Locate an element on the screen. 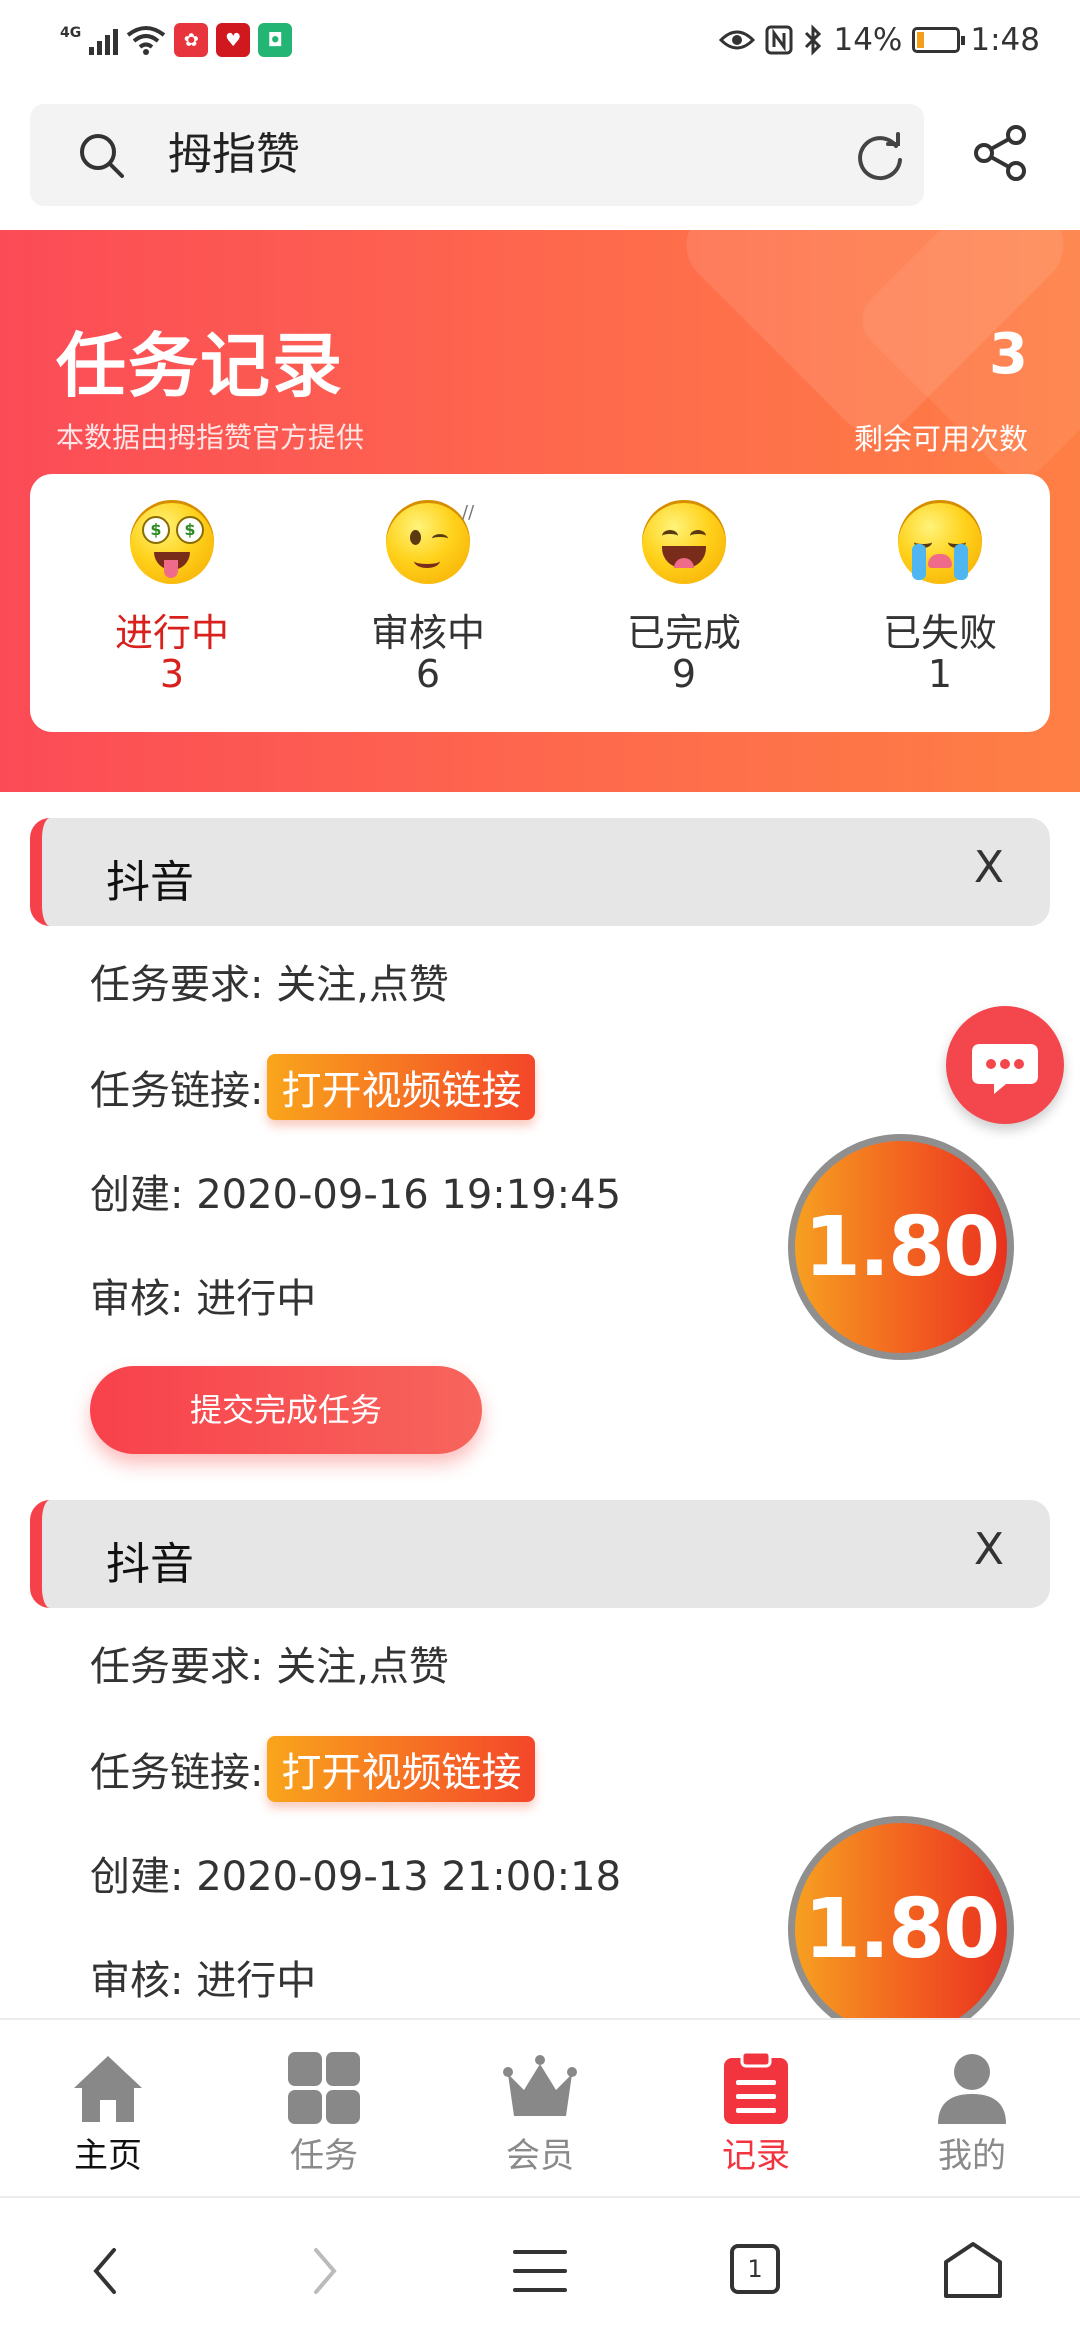  page-subtitle: 本数据由拇指赞官方提供 is located at coordinates (210, 437).